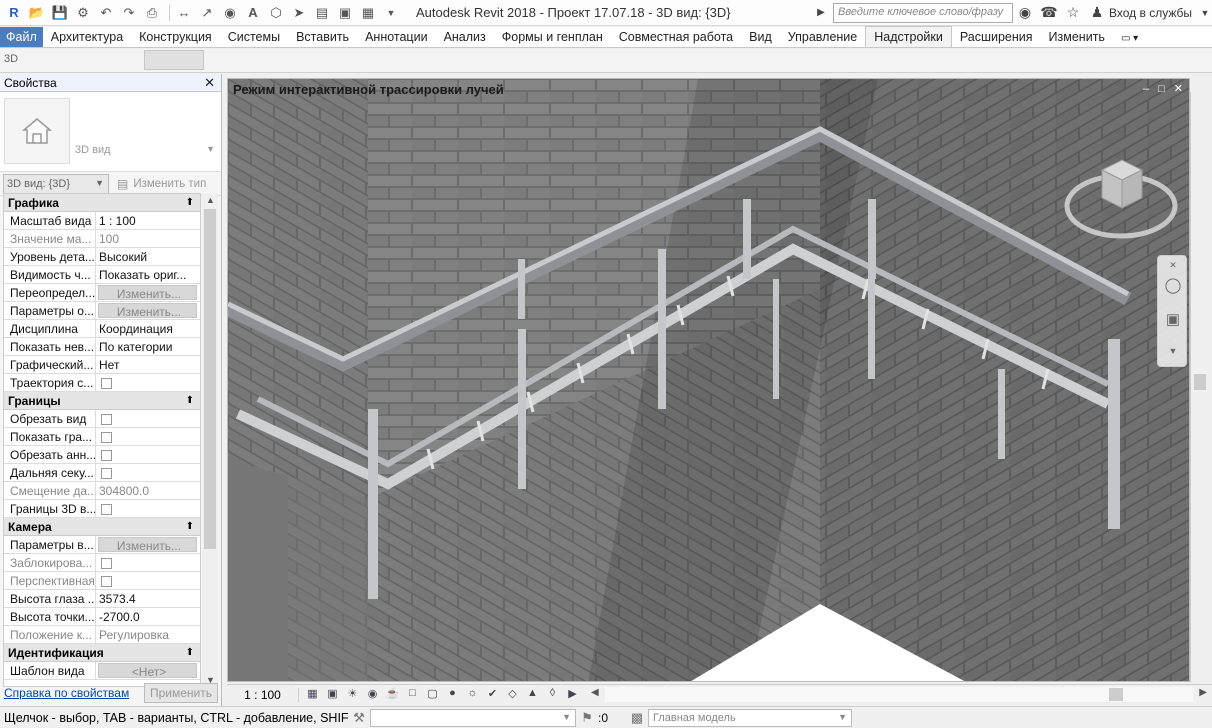  Describe the element at coordinates (276, 13) in the screenshot. I see `3d-view-icon: ⬡` at that location.